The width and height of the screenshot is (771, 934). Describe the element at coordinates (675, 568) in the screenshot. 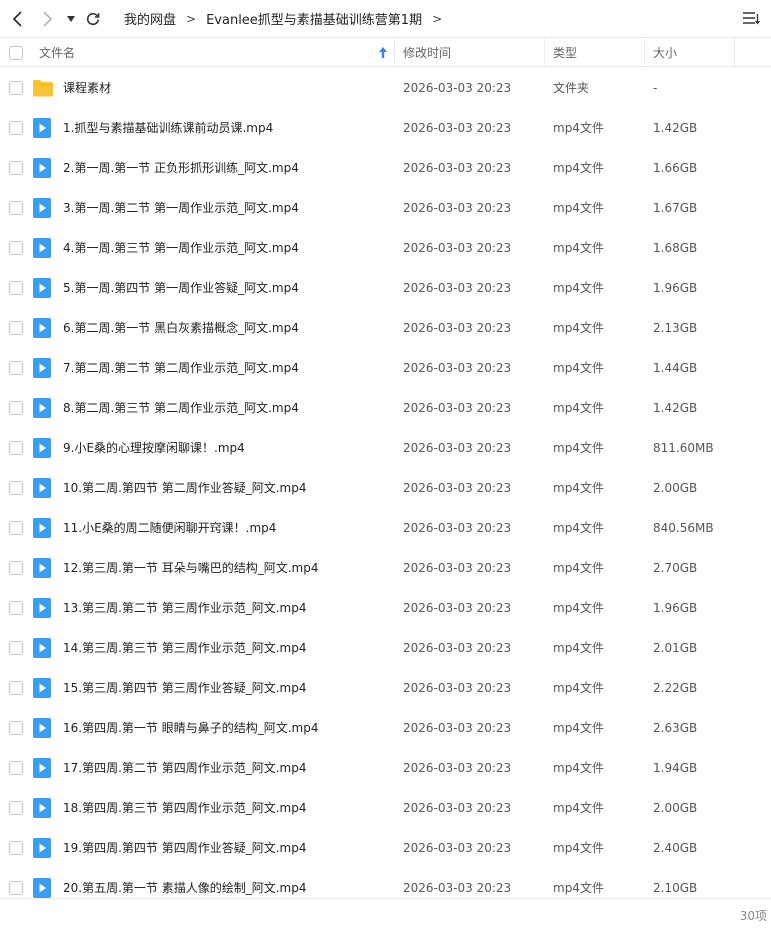

I see `file-size: 2.70GB` at that location.